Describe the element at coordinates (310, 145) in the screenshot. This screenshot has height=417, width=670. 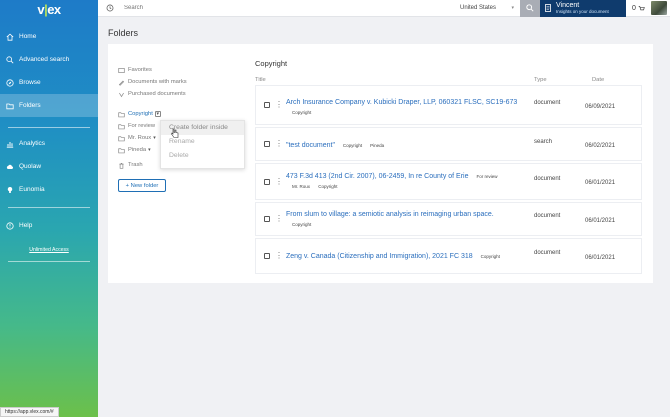
I see `document-title-link: "test document"` at that location.